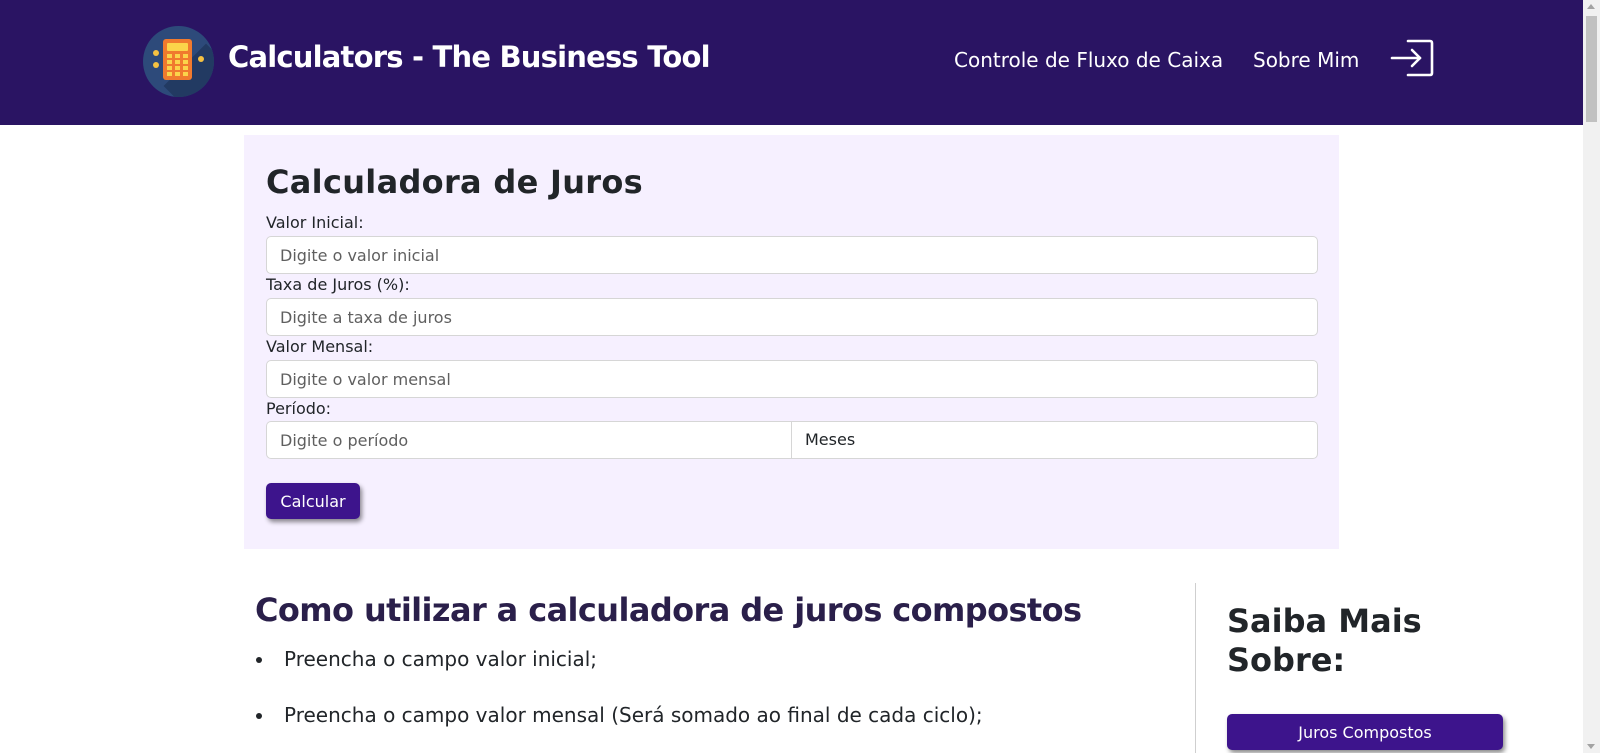 This screenshot has height=753, width=1600. I want to click on nav-link-fluxo-de-caixa: Controle de Fluxo de Caixa, so click(1088, 60).